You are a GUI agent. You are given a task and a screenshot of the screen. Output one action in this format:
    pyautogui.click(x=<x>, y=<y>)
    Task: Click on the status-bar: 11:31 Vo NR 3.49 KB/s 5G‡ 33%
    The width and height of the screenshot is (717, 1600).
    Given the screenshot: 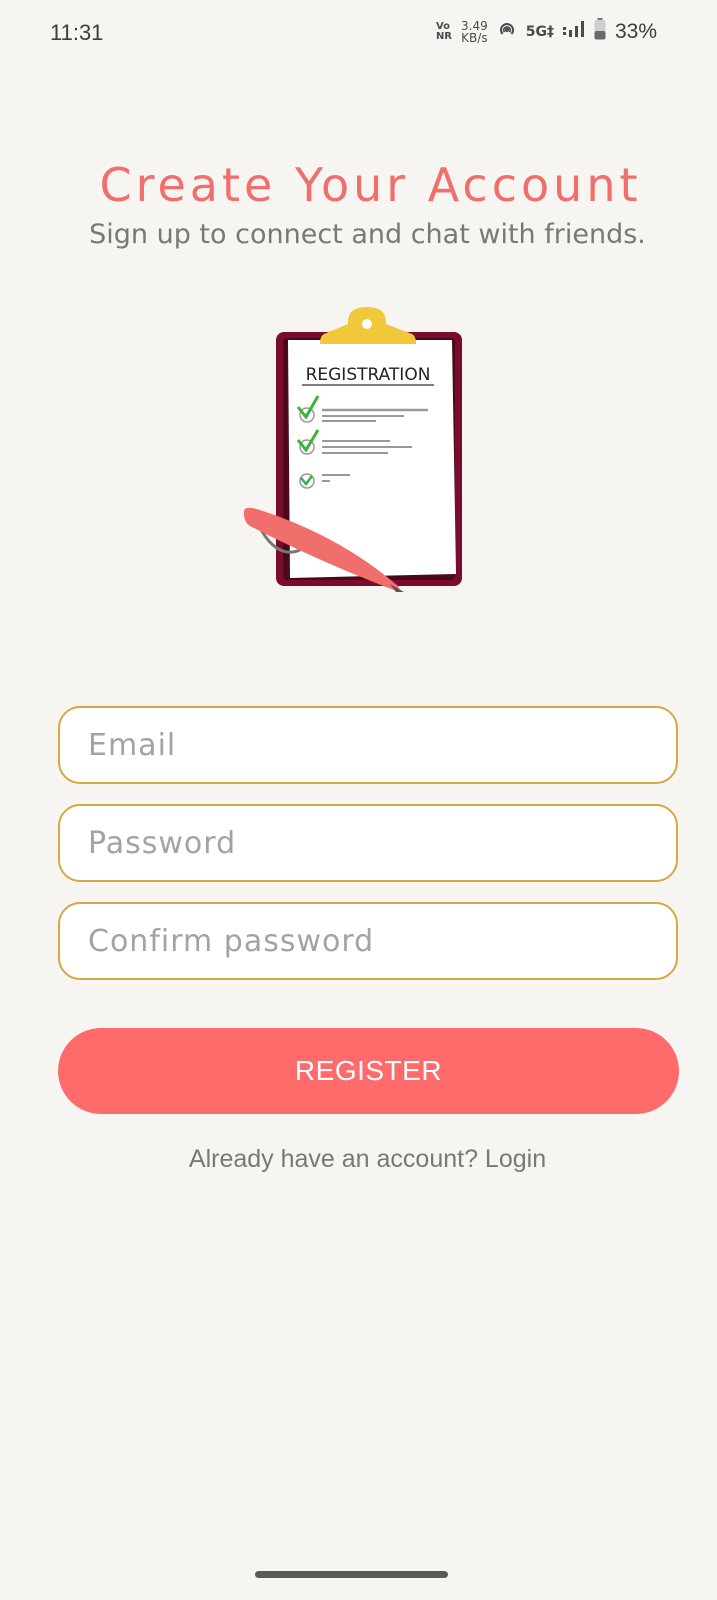 What is the action you would take?
    pyautogui.click(x=358, y=35)
    